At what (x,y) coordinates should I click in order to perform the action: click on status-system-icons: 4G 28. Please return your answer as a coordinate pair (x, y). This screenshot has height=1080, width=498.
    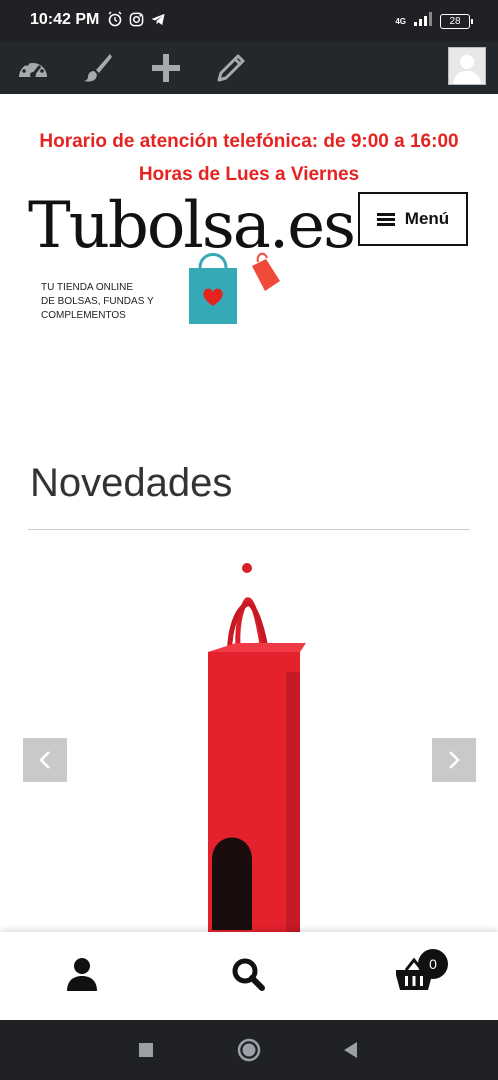
    Looking at the image, I should click on (434, 21).